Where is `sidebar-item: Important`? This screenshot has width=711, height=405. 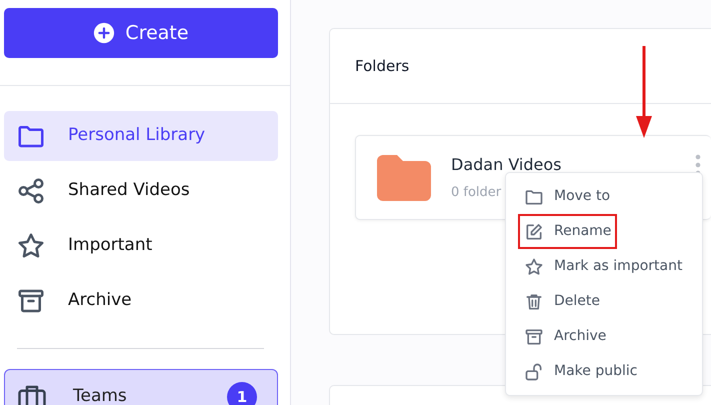
sidebar-item: Important is located at coordinates (141, 246).